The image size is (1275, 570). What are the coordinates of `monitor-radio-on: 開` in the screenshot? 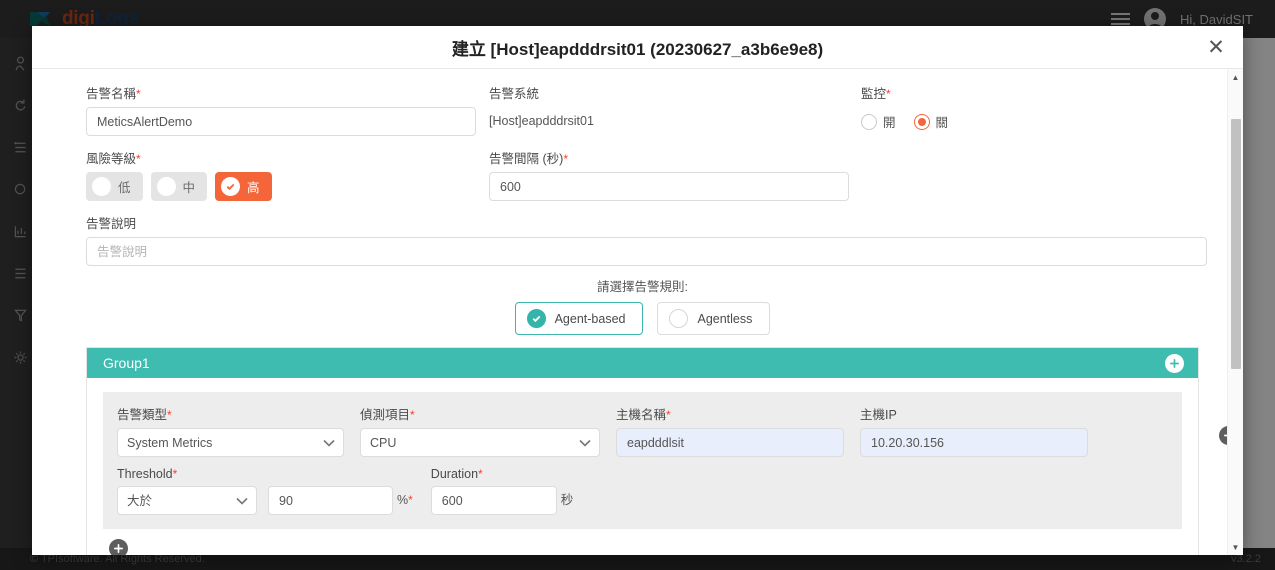 It's located at (883, 121).